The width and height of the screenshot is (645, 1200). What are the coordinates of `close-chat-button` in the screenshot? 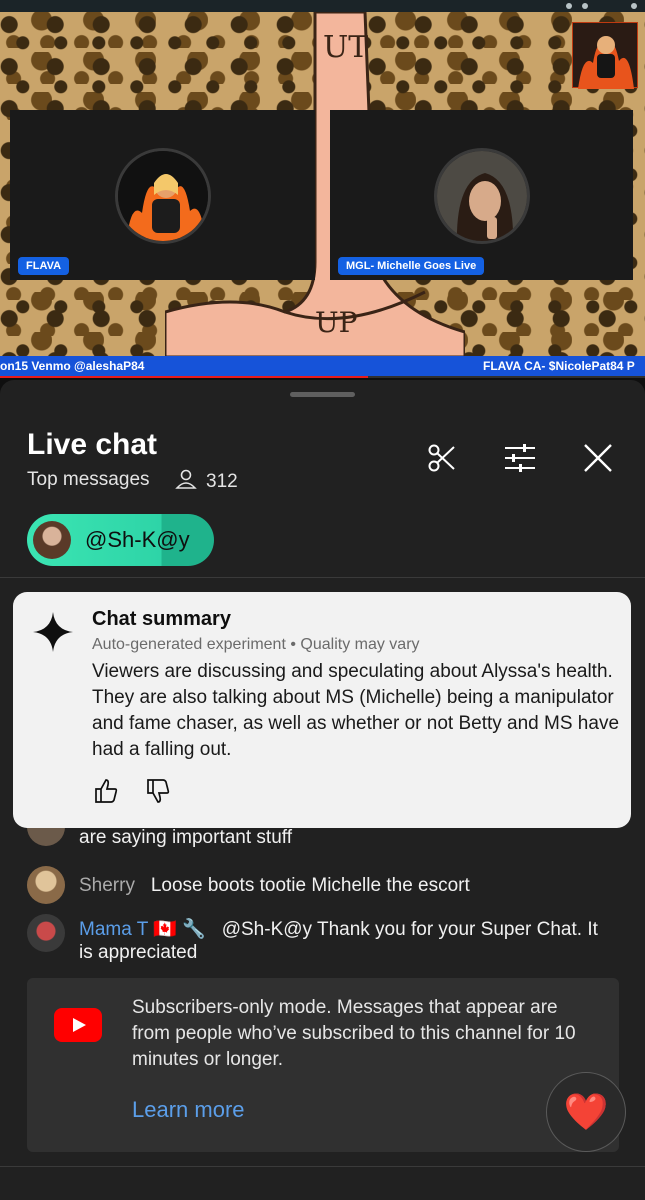 It's located at (598, 460).